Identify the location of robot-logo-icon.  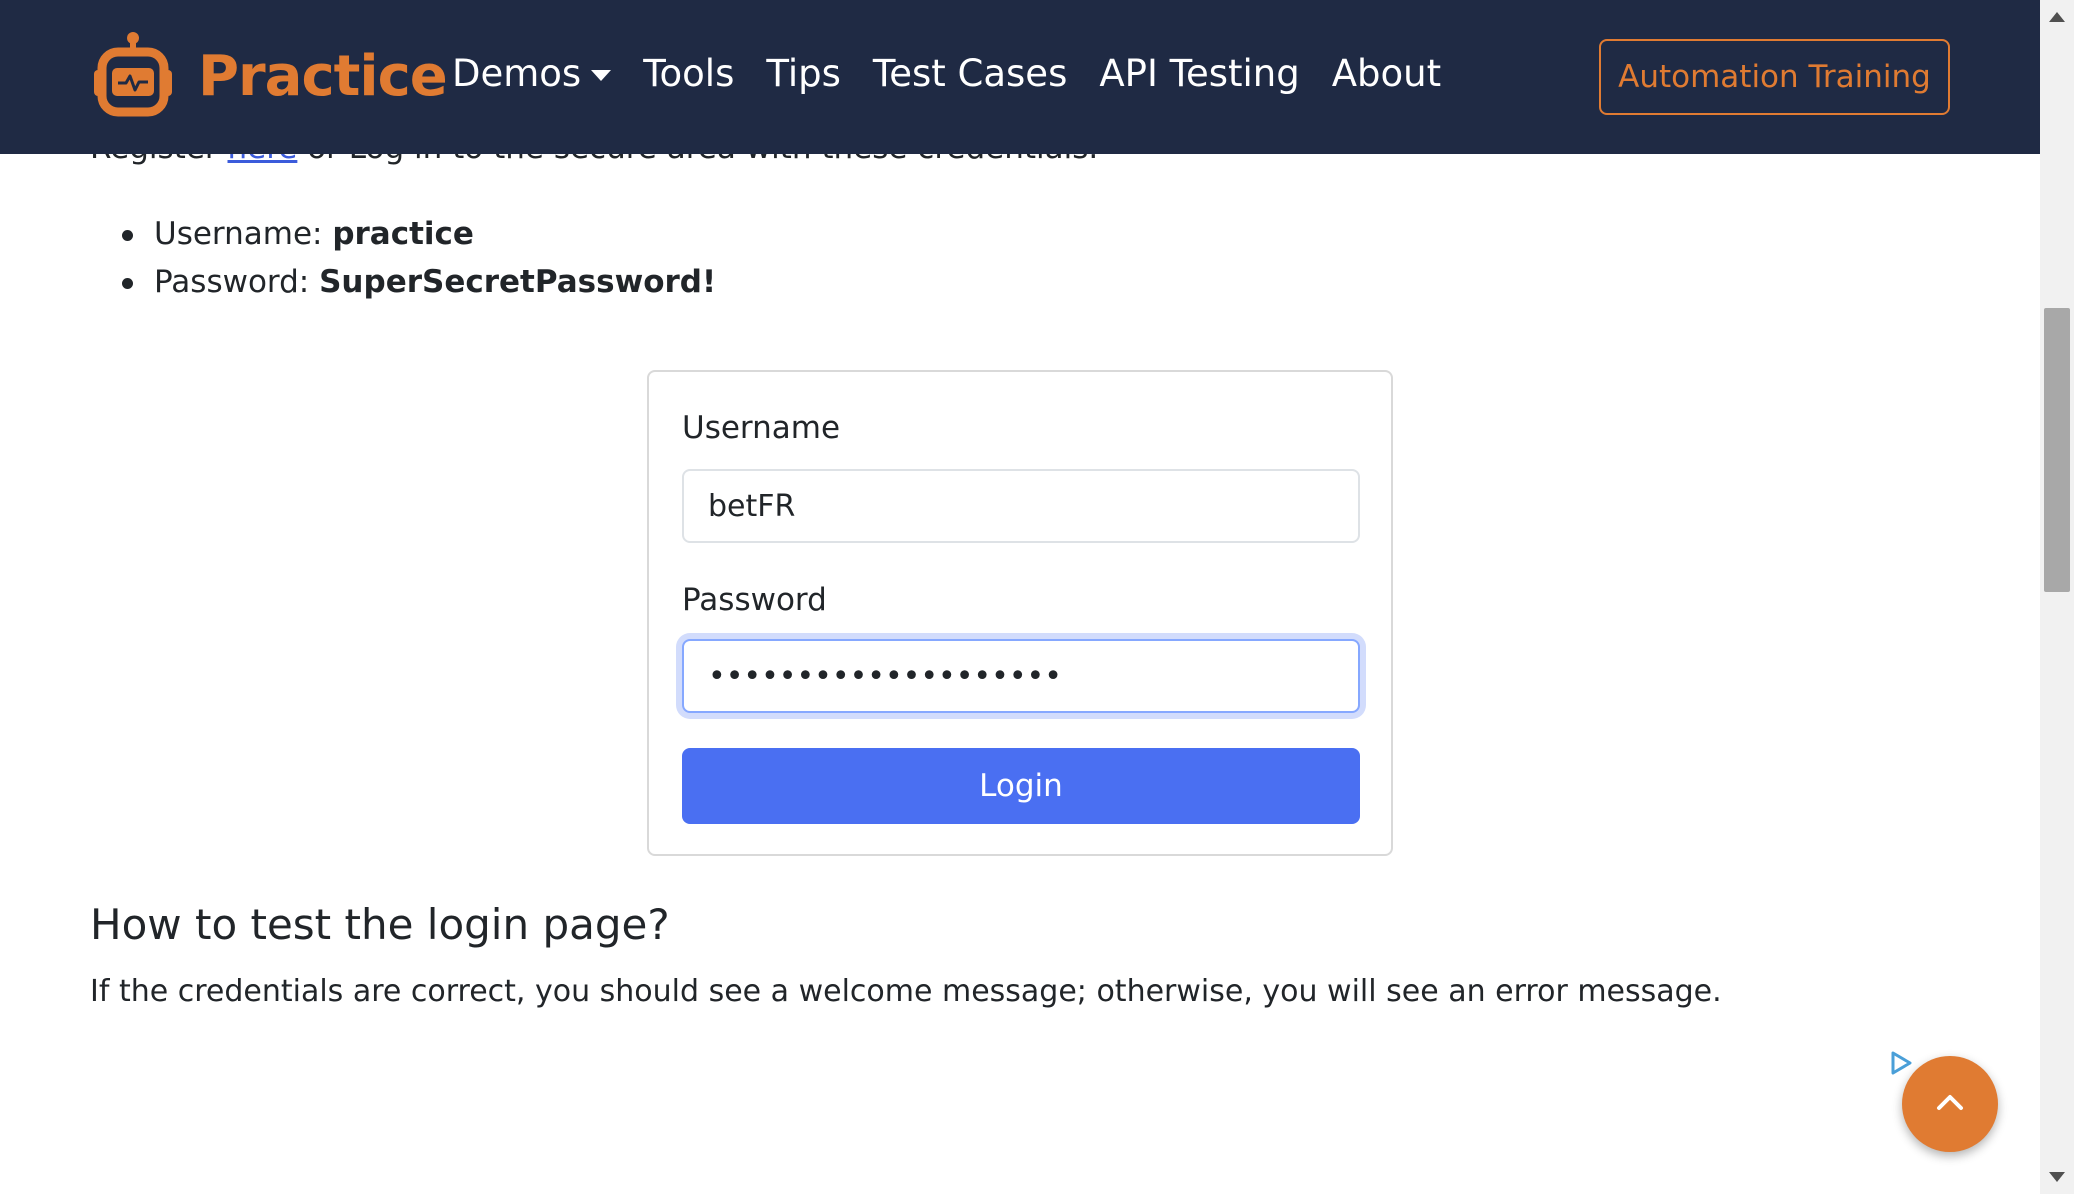
(133, 76).